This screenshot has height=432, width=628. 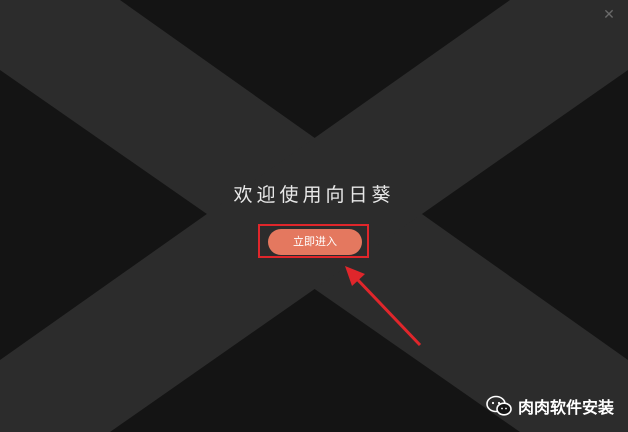 What do you see at coordinates (499, 405) in the screenshot?
I see `wechat-icon` at bounding box center [499, 405].